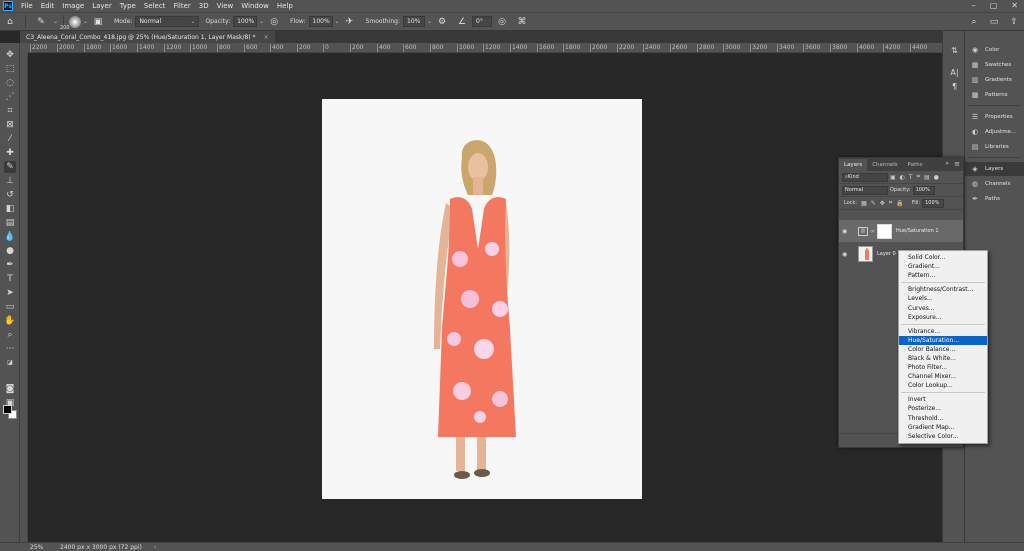 The image size is (1024, 551). I want to click on menu-file: File, so click(27, 6).